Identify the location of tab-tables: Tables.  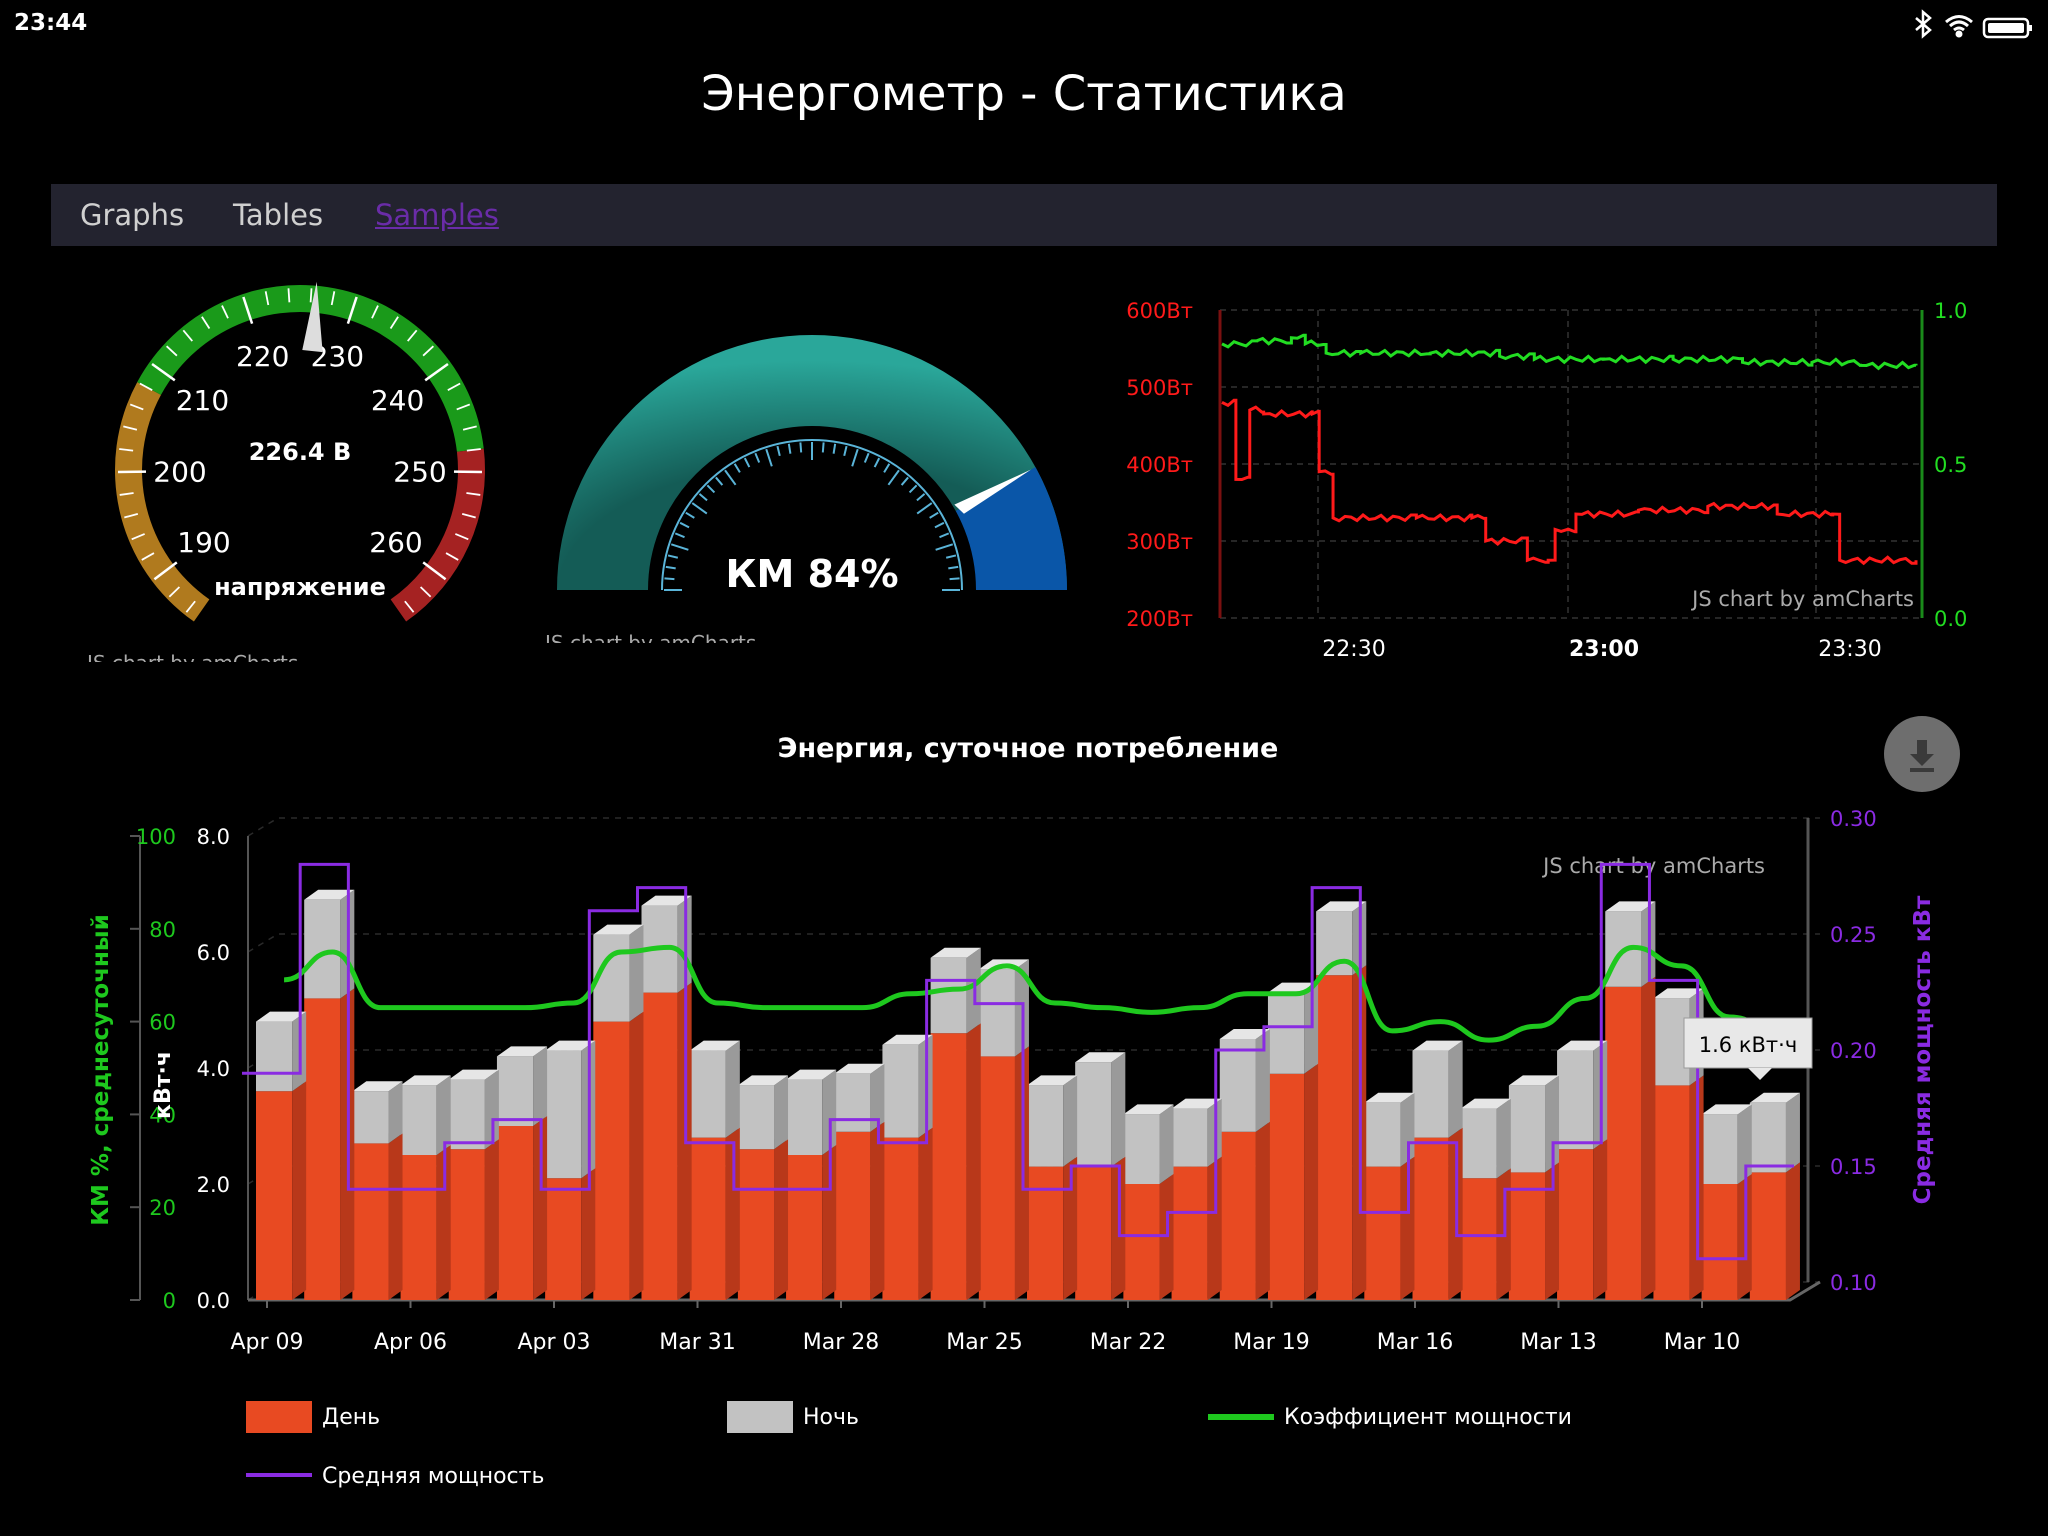
(278, 215).